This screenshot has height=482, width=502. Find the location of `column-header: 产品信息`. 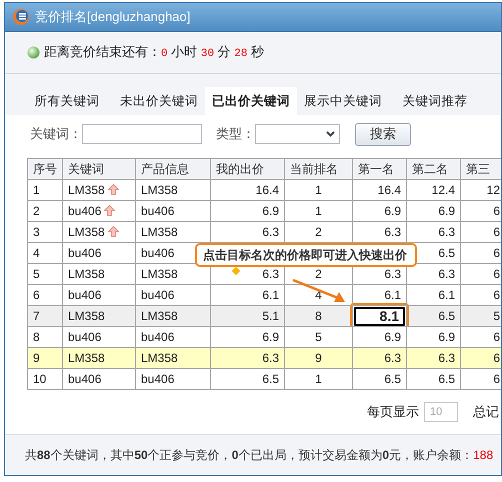

column-header: 产品信息 is located at coordinates (173, 169).